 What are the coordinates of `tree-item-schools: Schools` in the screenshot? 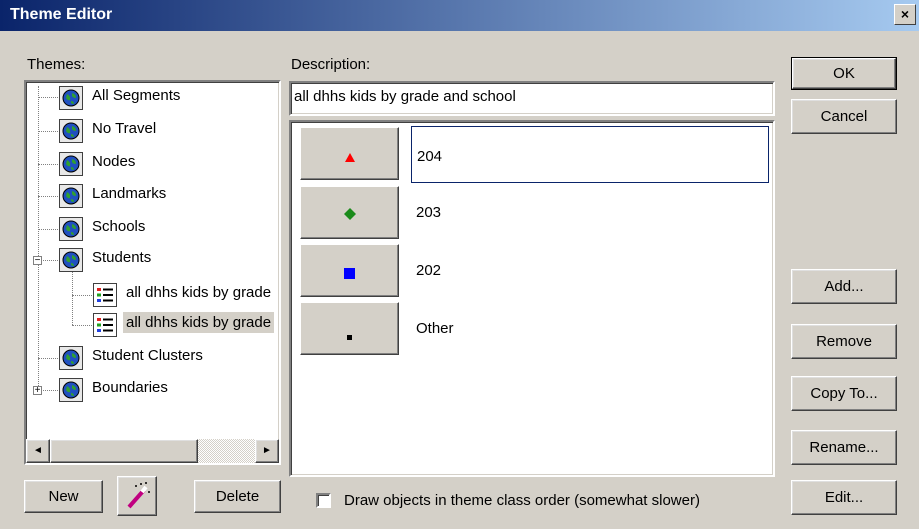 It's located at (169, 230).